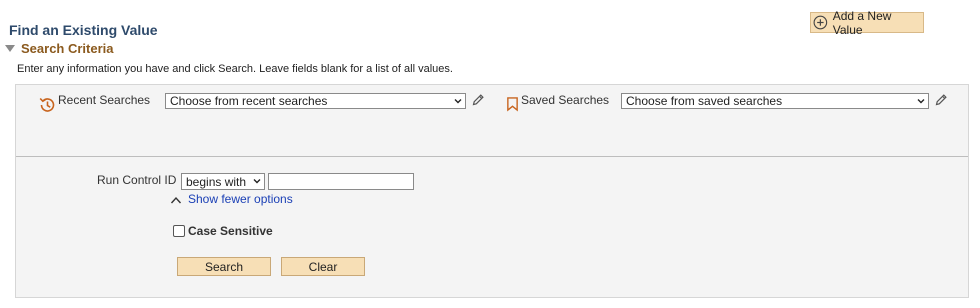 The height and width of the screenshot is (308, 980). What do you see at coordinates (512, 104) in the screenshot?
I see `bookmark-icon` at bounding box center [512, 104].